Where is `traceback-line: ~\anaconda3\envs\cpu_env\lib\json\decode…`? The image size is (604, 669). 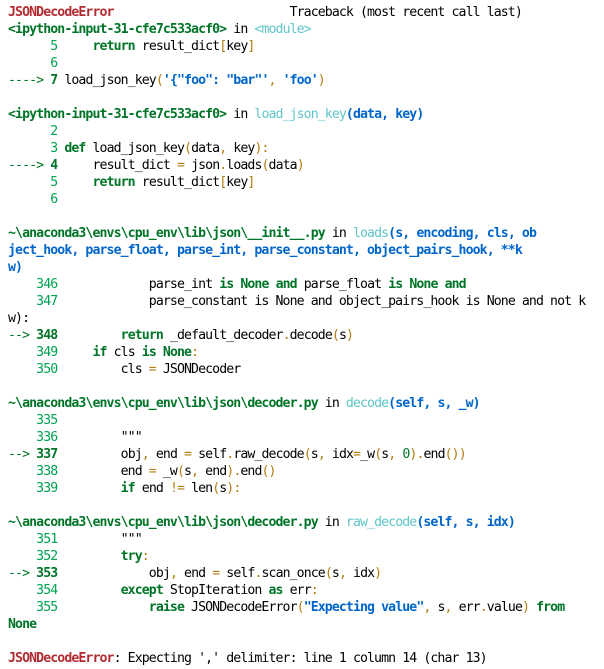 traceback-line: ~\anaconda3\envs\cpu_env\lib\json\decode… is located at coordinates (306, 403).